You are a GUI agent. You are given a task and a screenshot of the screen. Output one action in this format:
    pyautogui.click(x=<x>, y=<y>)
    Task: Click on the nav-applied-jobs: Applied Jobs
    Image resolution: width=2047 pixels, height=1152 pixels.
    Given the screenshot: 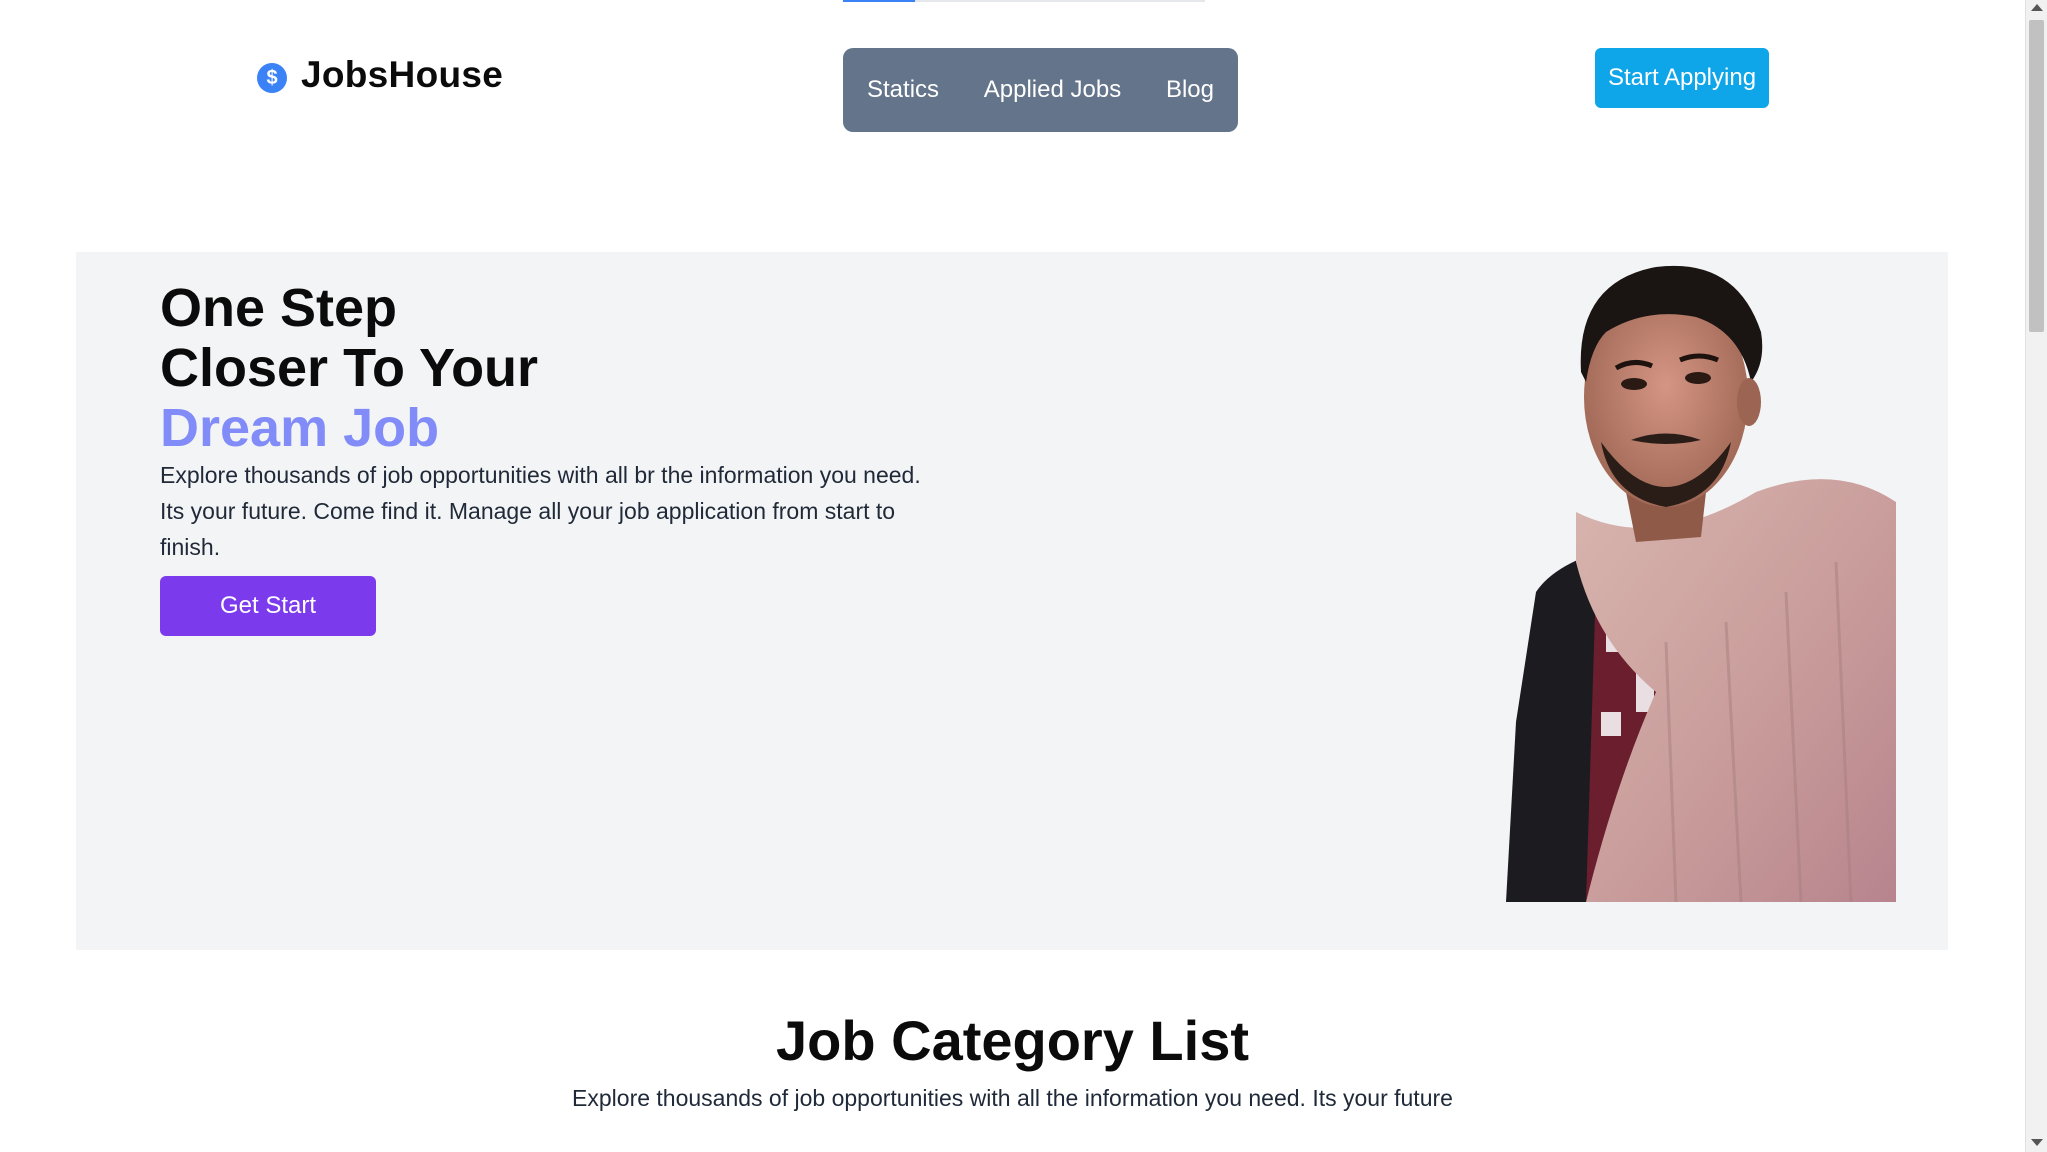 What is the action you would take?
    pyautogui.click(x=1052, y=90)
    